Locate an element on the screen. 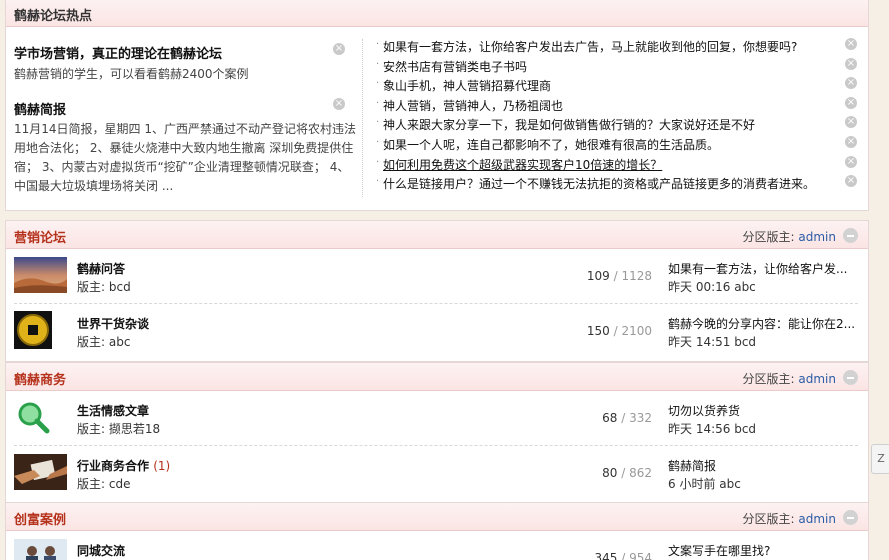 The image size is (889, 560). hot-link-item: · 什么是链接用户？通过一个不赚钱无法抗拒的资格或产品链接更多的消费者进来。 × is located at coordinates (616, 183).